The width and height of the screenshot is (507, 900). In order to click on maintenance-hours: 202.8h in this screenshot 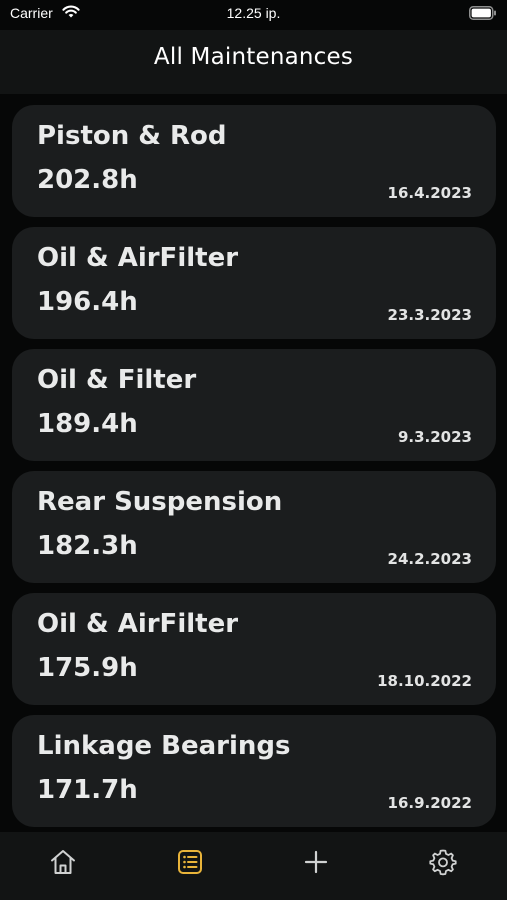, I will do `click(87, 180)`.